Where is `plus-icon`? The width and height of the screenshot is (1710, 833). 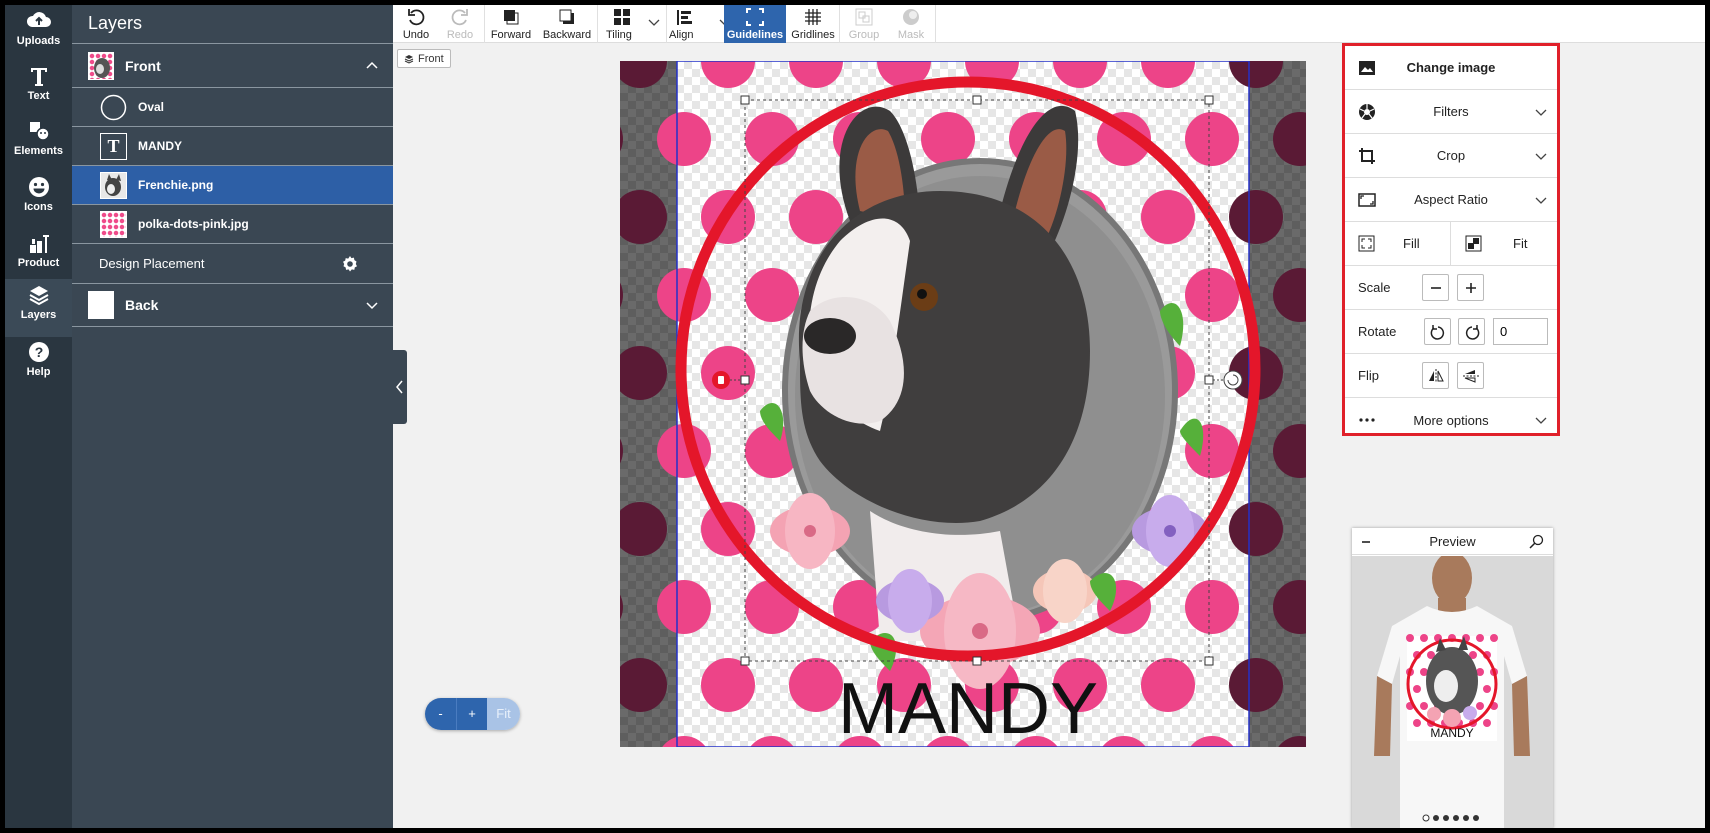
plus-icon is located at coordinates (1470, 287).